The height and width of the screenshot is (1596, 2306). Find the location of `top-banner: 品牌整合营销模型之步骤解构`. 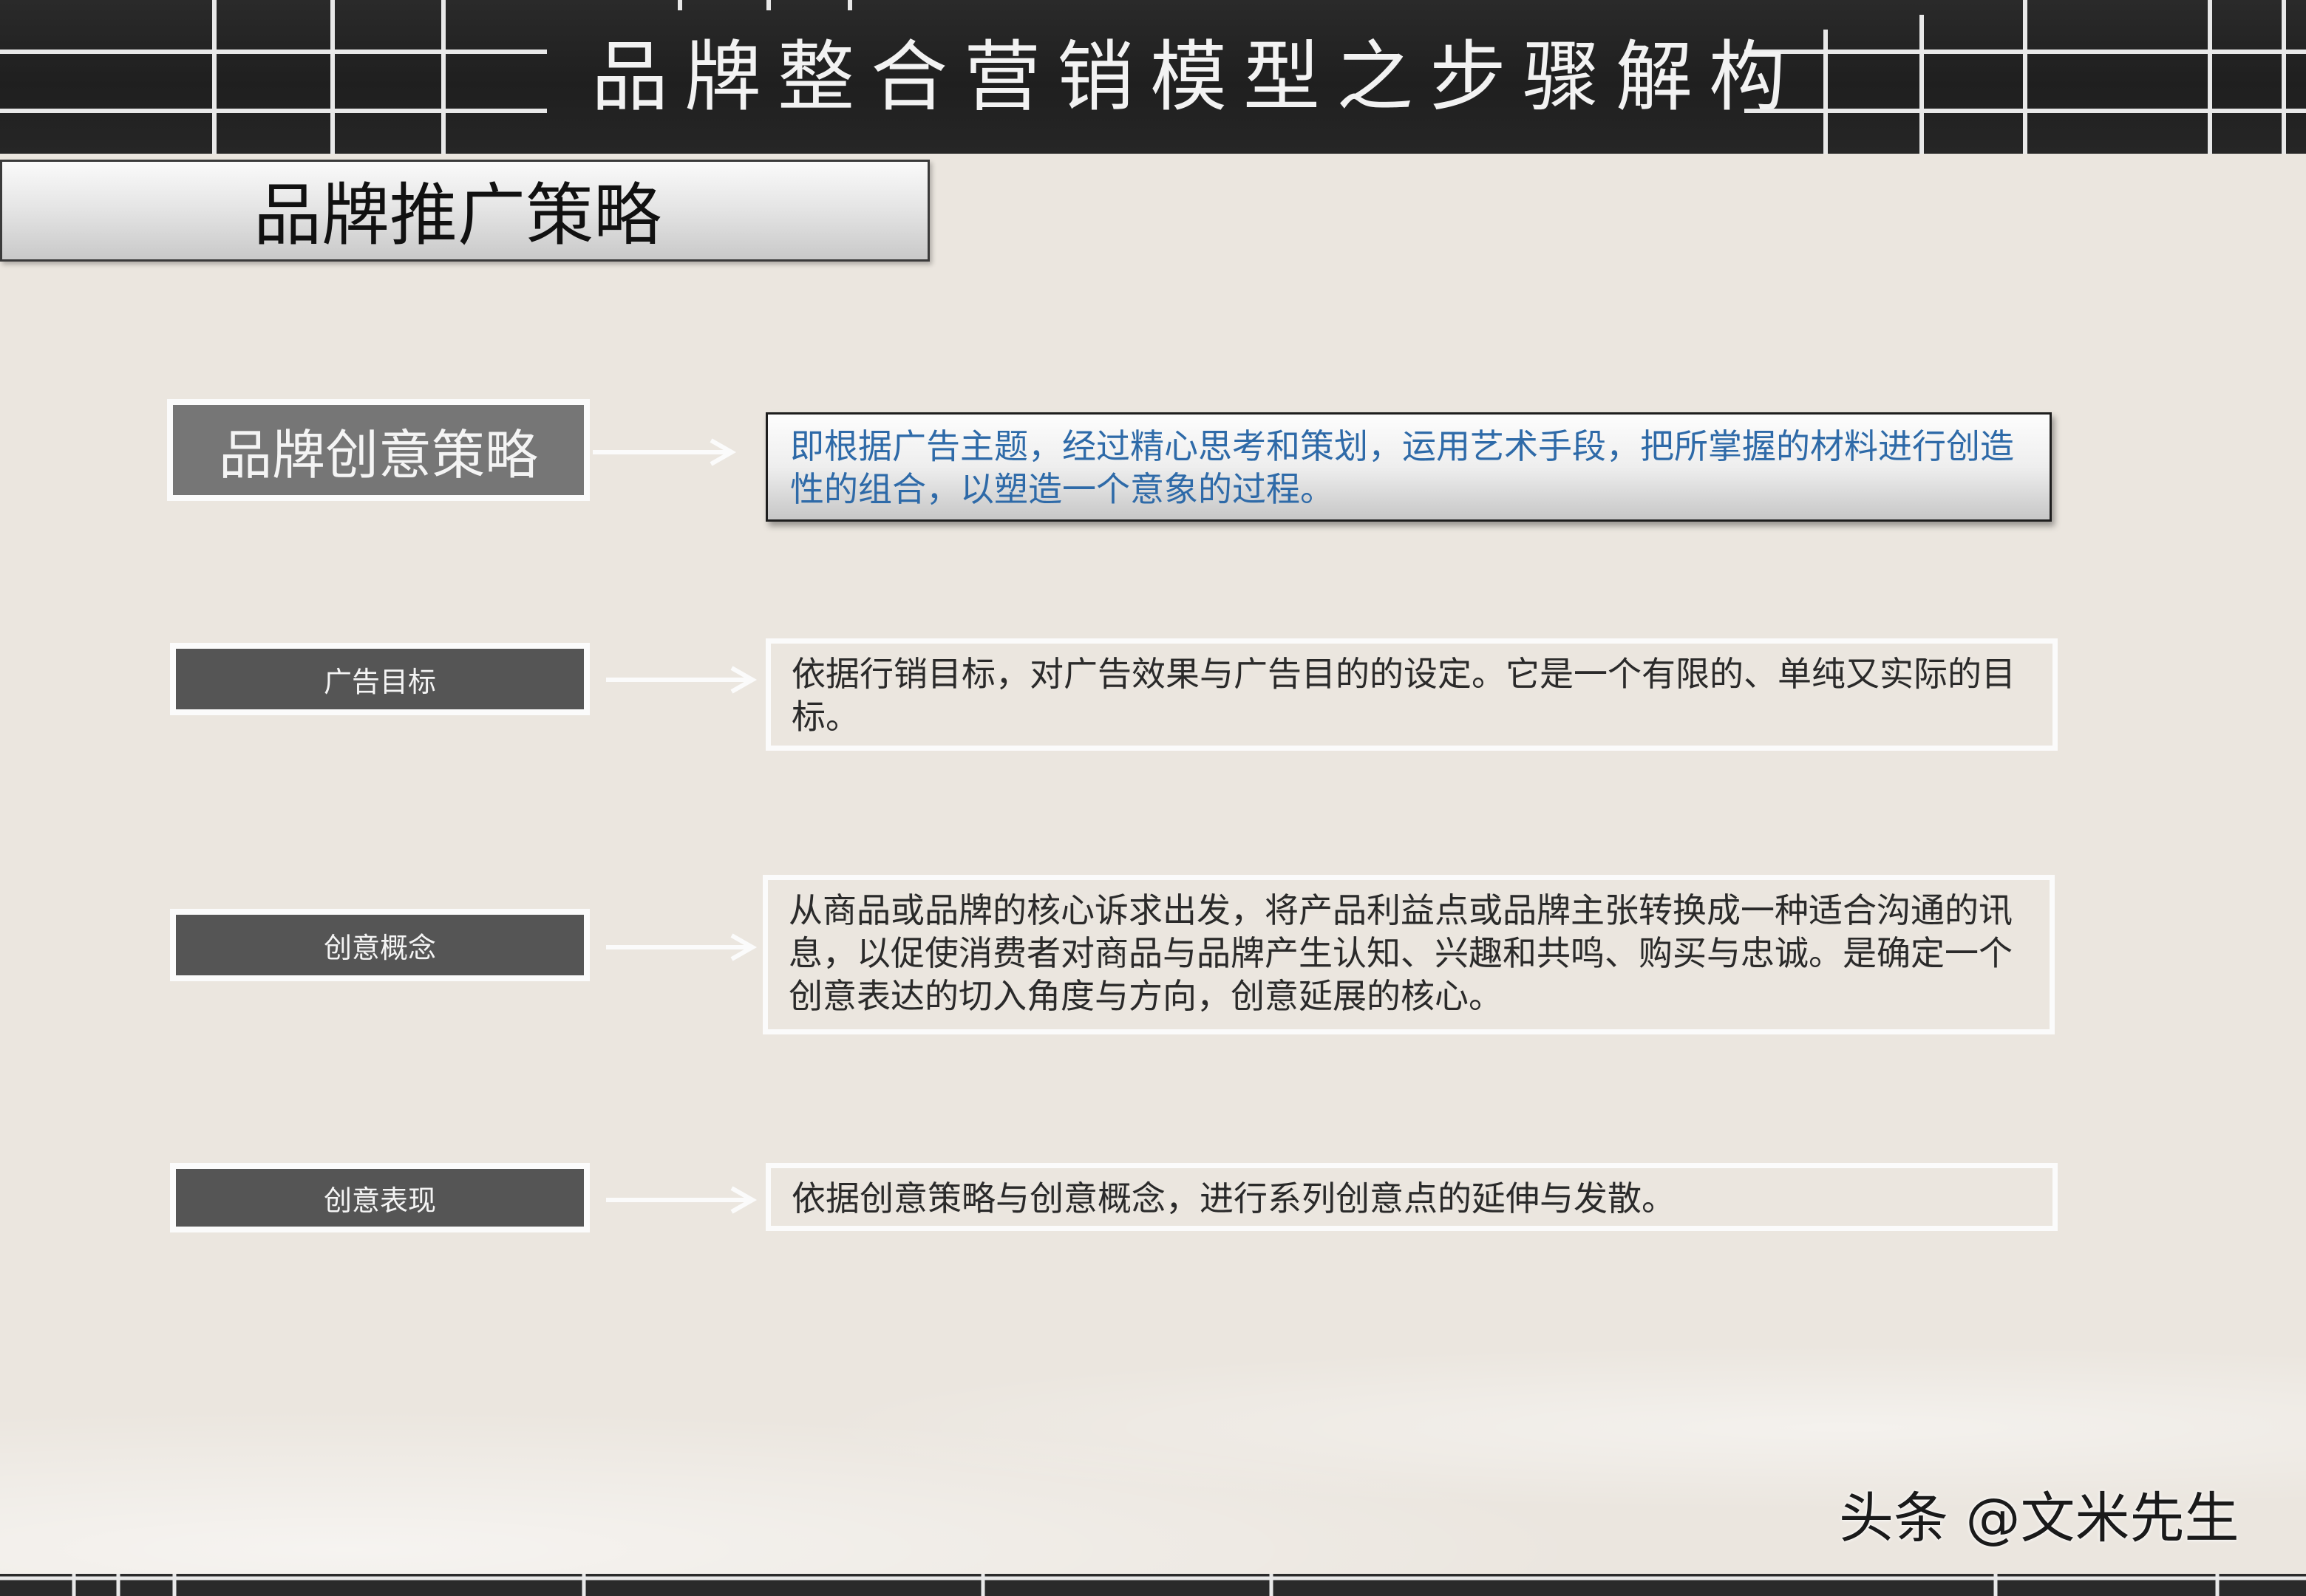

top-banner: 品牌整合营销模型之步骤解构 is located at coordinates (1153, 77).